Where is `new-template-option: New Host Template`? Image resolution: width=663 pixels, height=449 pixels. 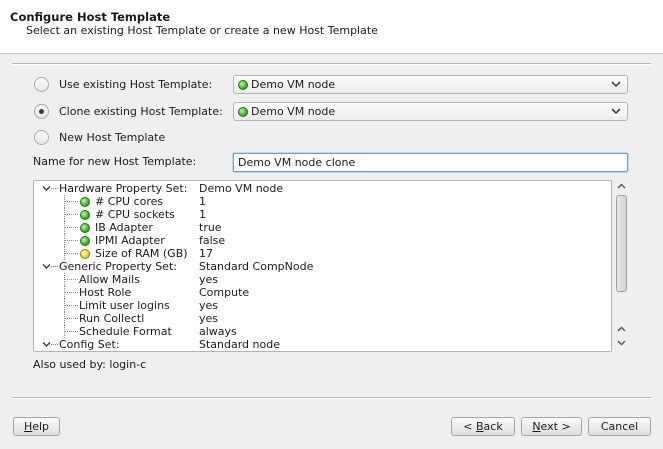 new-template-option: New Host Template is located at coordinates (99, 137).